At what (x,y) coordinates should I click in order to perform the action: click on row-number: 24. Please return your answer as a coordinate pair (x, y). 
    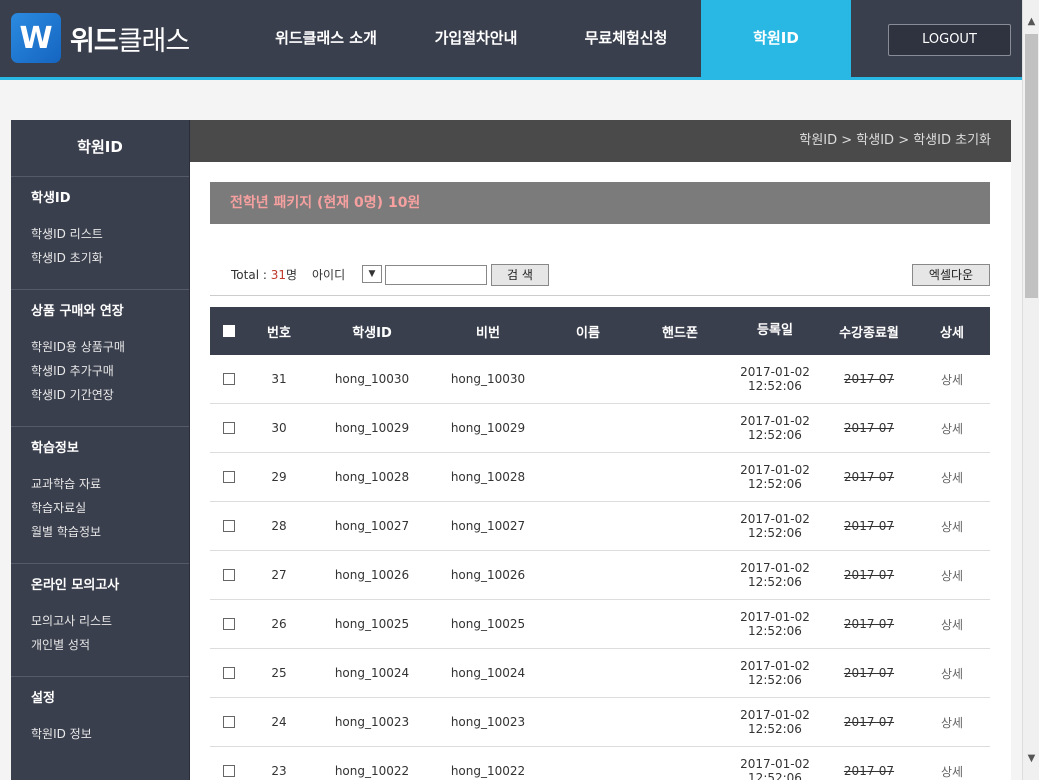
    Looking at the image, I should click on (279, 722).